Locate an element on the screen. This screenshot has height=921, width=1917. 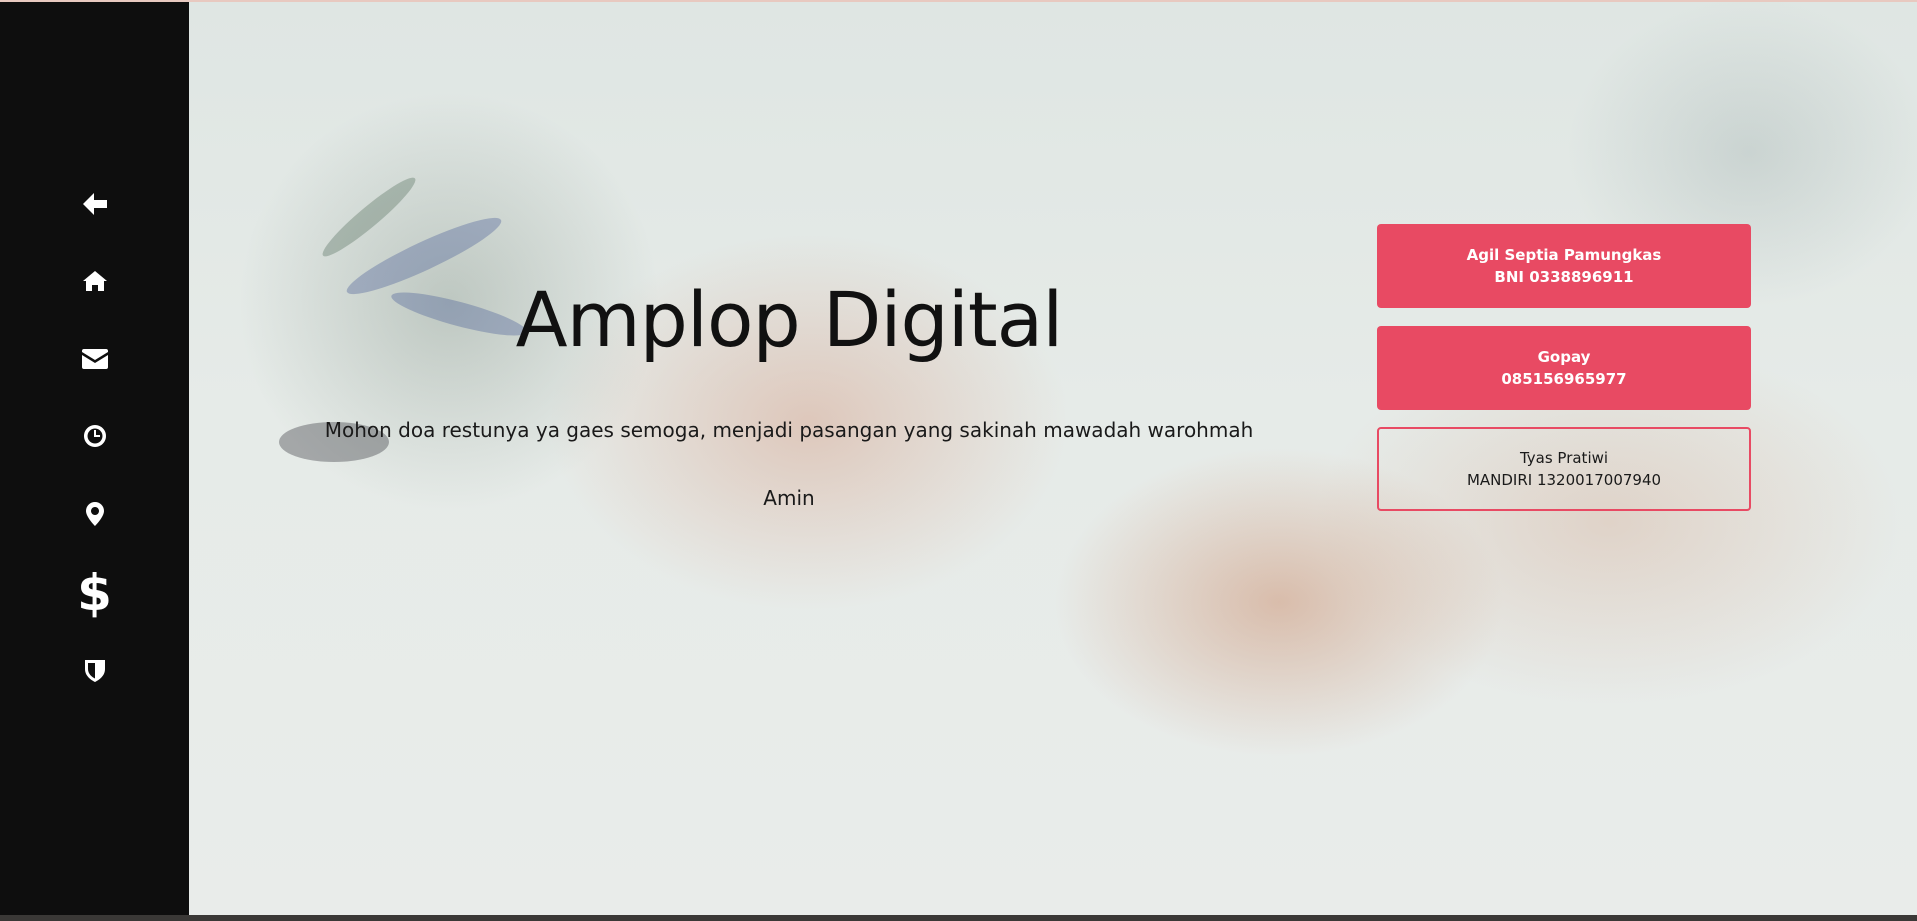
sidebar-nav: $ is located at coordinates (94, 458).